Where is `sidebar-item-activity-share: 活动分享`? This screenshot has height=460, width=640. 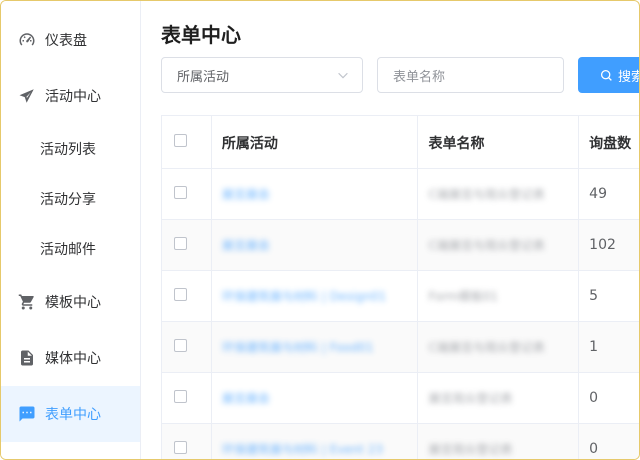
sidebar-item-activity-share: 活动分享 is located at coordinates (70, 199).